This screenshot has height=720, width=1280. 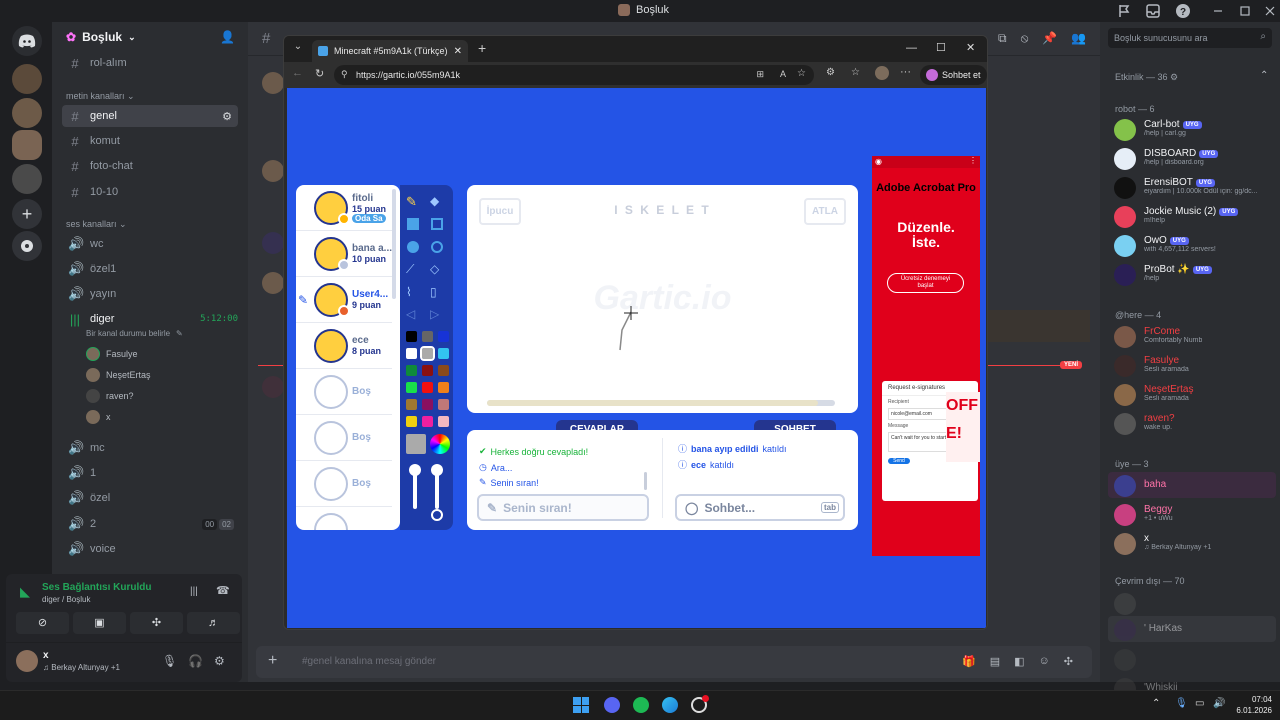 I want to click on answers-scrollbar, so click(x=645, y=481).